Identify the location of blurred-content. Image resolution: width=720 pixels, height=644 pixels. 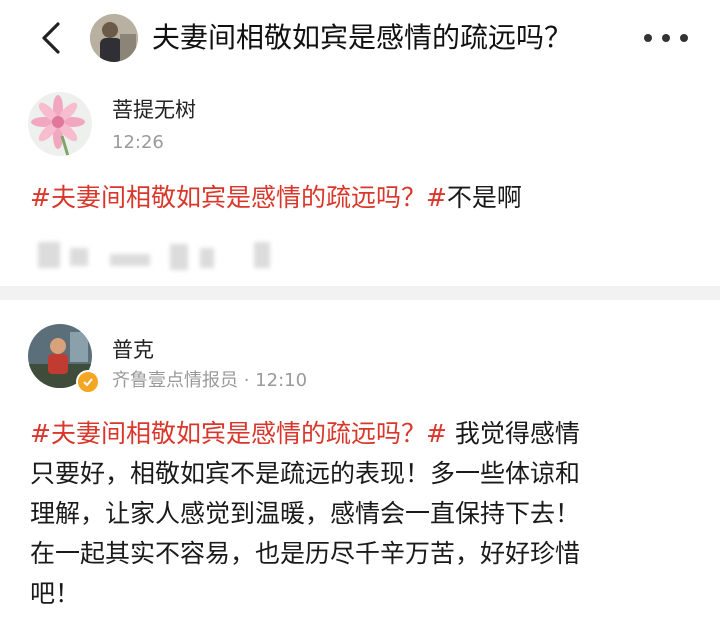
(180, 254).